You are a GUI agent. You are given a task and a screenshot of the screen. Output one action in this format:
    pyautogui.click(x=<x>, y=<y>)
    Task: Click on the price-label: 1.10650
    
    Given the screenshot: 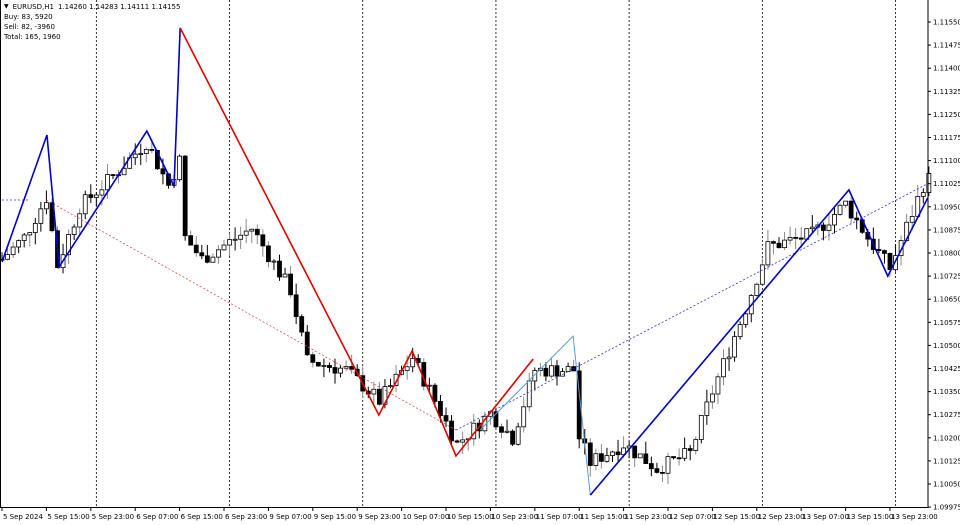 What is the action you would take?
    pyautogui.click(x=946, y=300)
    